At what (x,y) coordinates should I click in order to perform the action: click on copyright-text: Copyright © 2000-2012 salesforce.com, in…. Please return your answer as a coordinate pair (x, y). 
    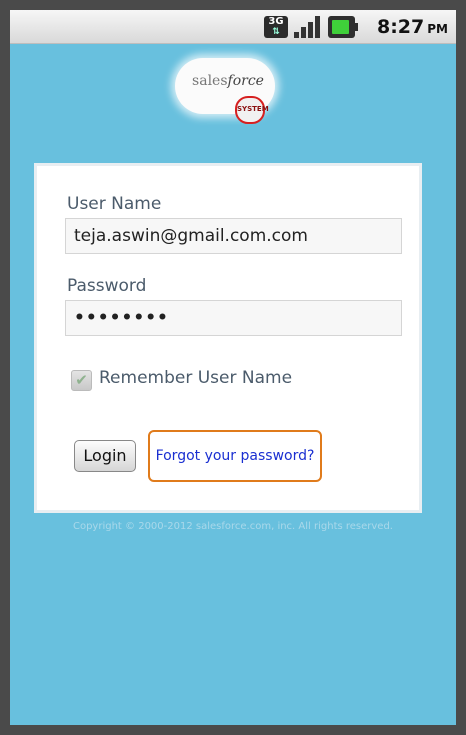
    Looking at the image, I should click on (232, 526).